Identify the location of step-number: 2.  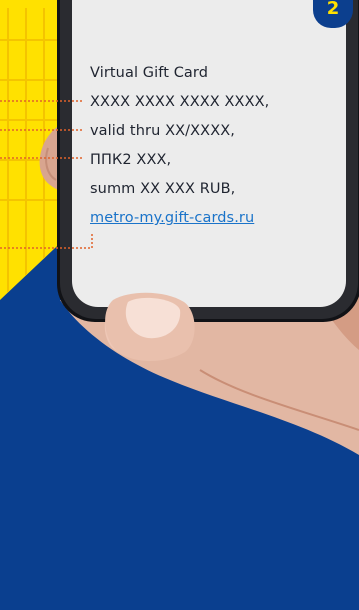
(333, 9).